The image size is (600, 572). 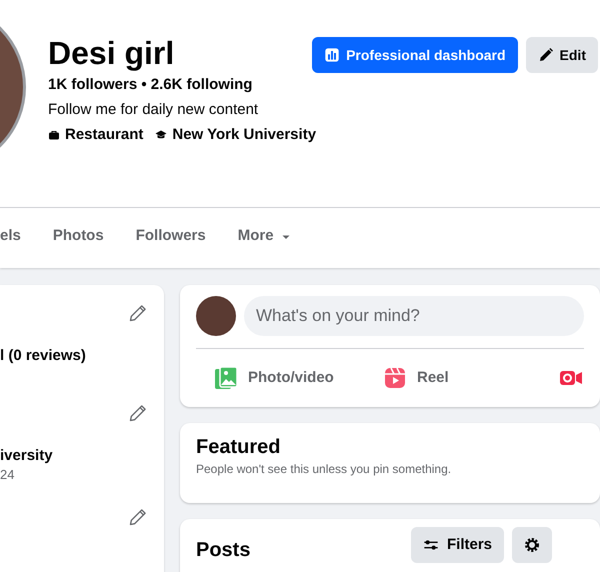 What do you see at coordinates (104, 135) in the screenshot?
I see `detail-text: Restaurant` at bounding box center [104, 135].